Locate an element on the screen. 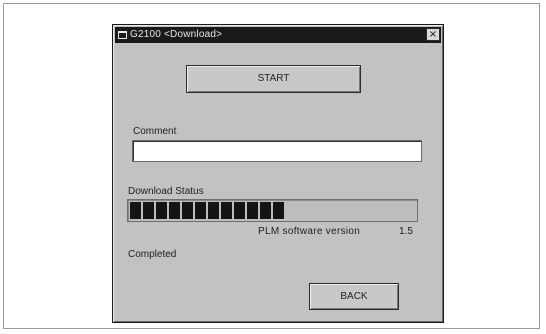 This screenshot has width=546, height=334. close-button: × is located at coordinates (433, 34).